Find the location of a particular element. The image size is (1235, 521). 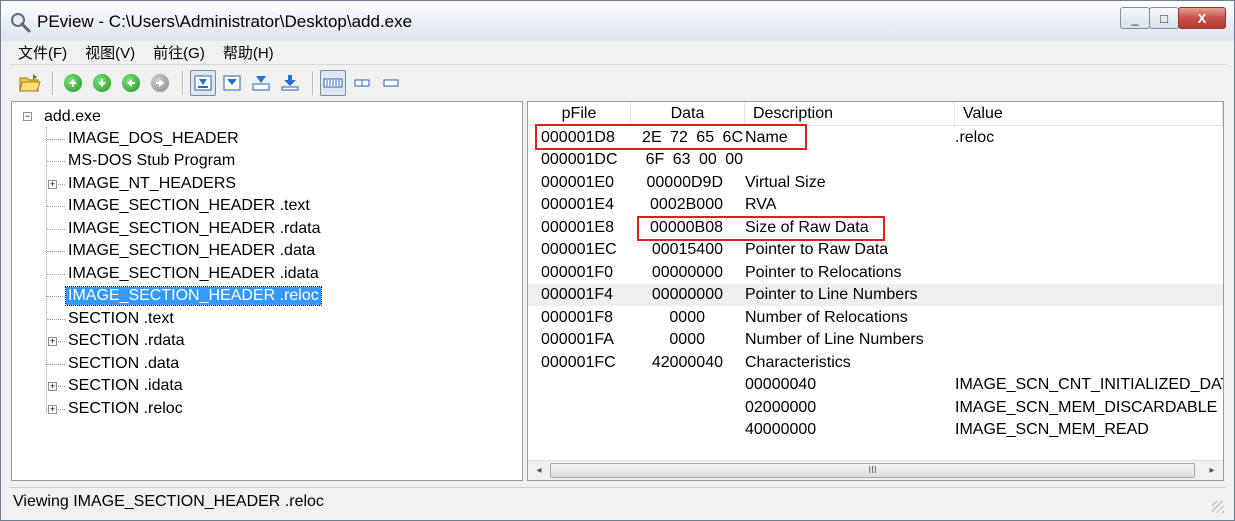

tree-item-dos-header: IMAGE_DOS_HEADER is located at coordinates (153, 138).